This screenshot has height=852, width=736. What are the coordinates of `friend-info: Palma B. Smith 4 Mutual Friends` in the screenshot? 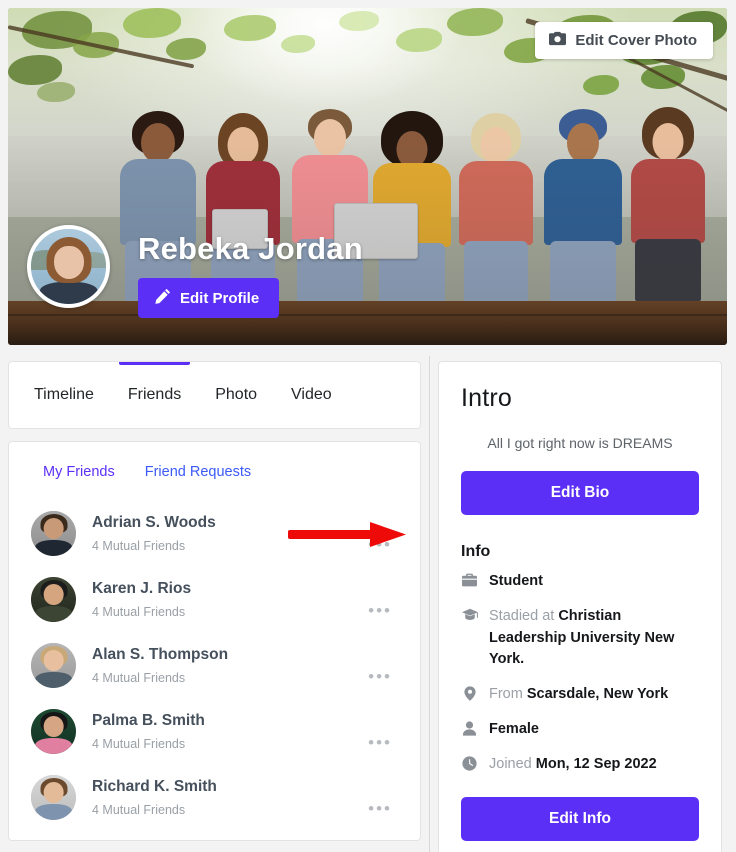 It's located at (227, 731).